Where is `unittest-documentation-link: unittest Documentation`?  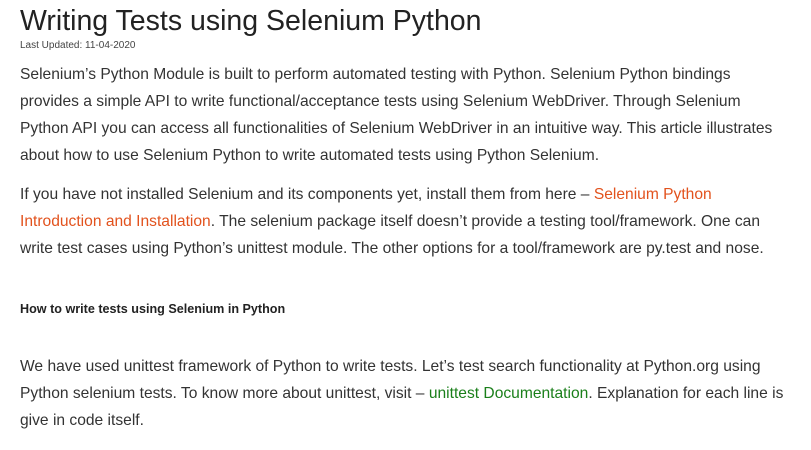
unittest-documentation-link: unittest Documentation is located at coordinates (509, 393).